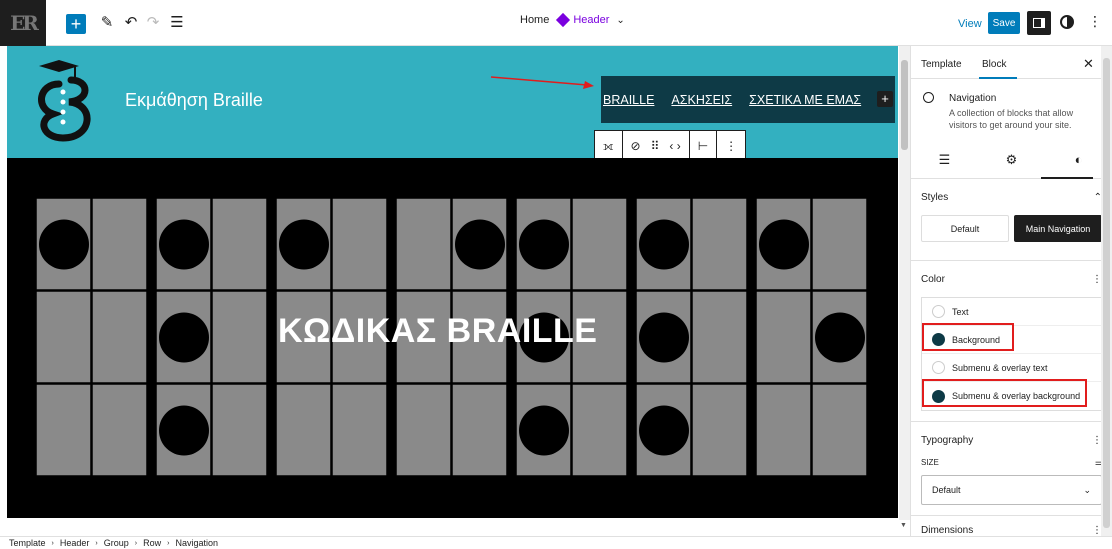 This screenshot has width=1112, height=549. What do you see at coordinates (903, 525) in the screenshot?
I see `scroll-down-icon: ▼` at bounding box center [903, 525].